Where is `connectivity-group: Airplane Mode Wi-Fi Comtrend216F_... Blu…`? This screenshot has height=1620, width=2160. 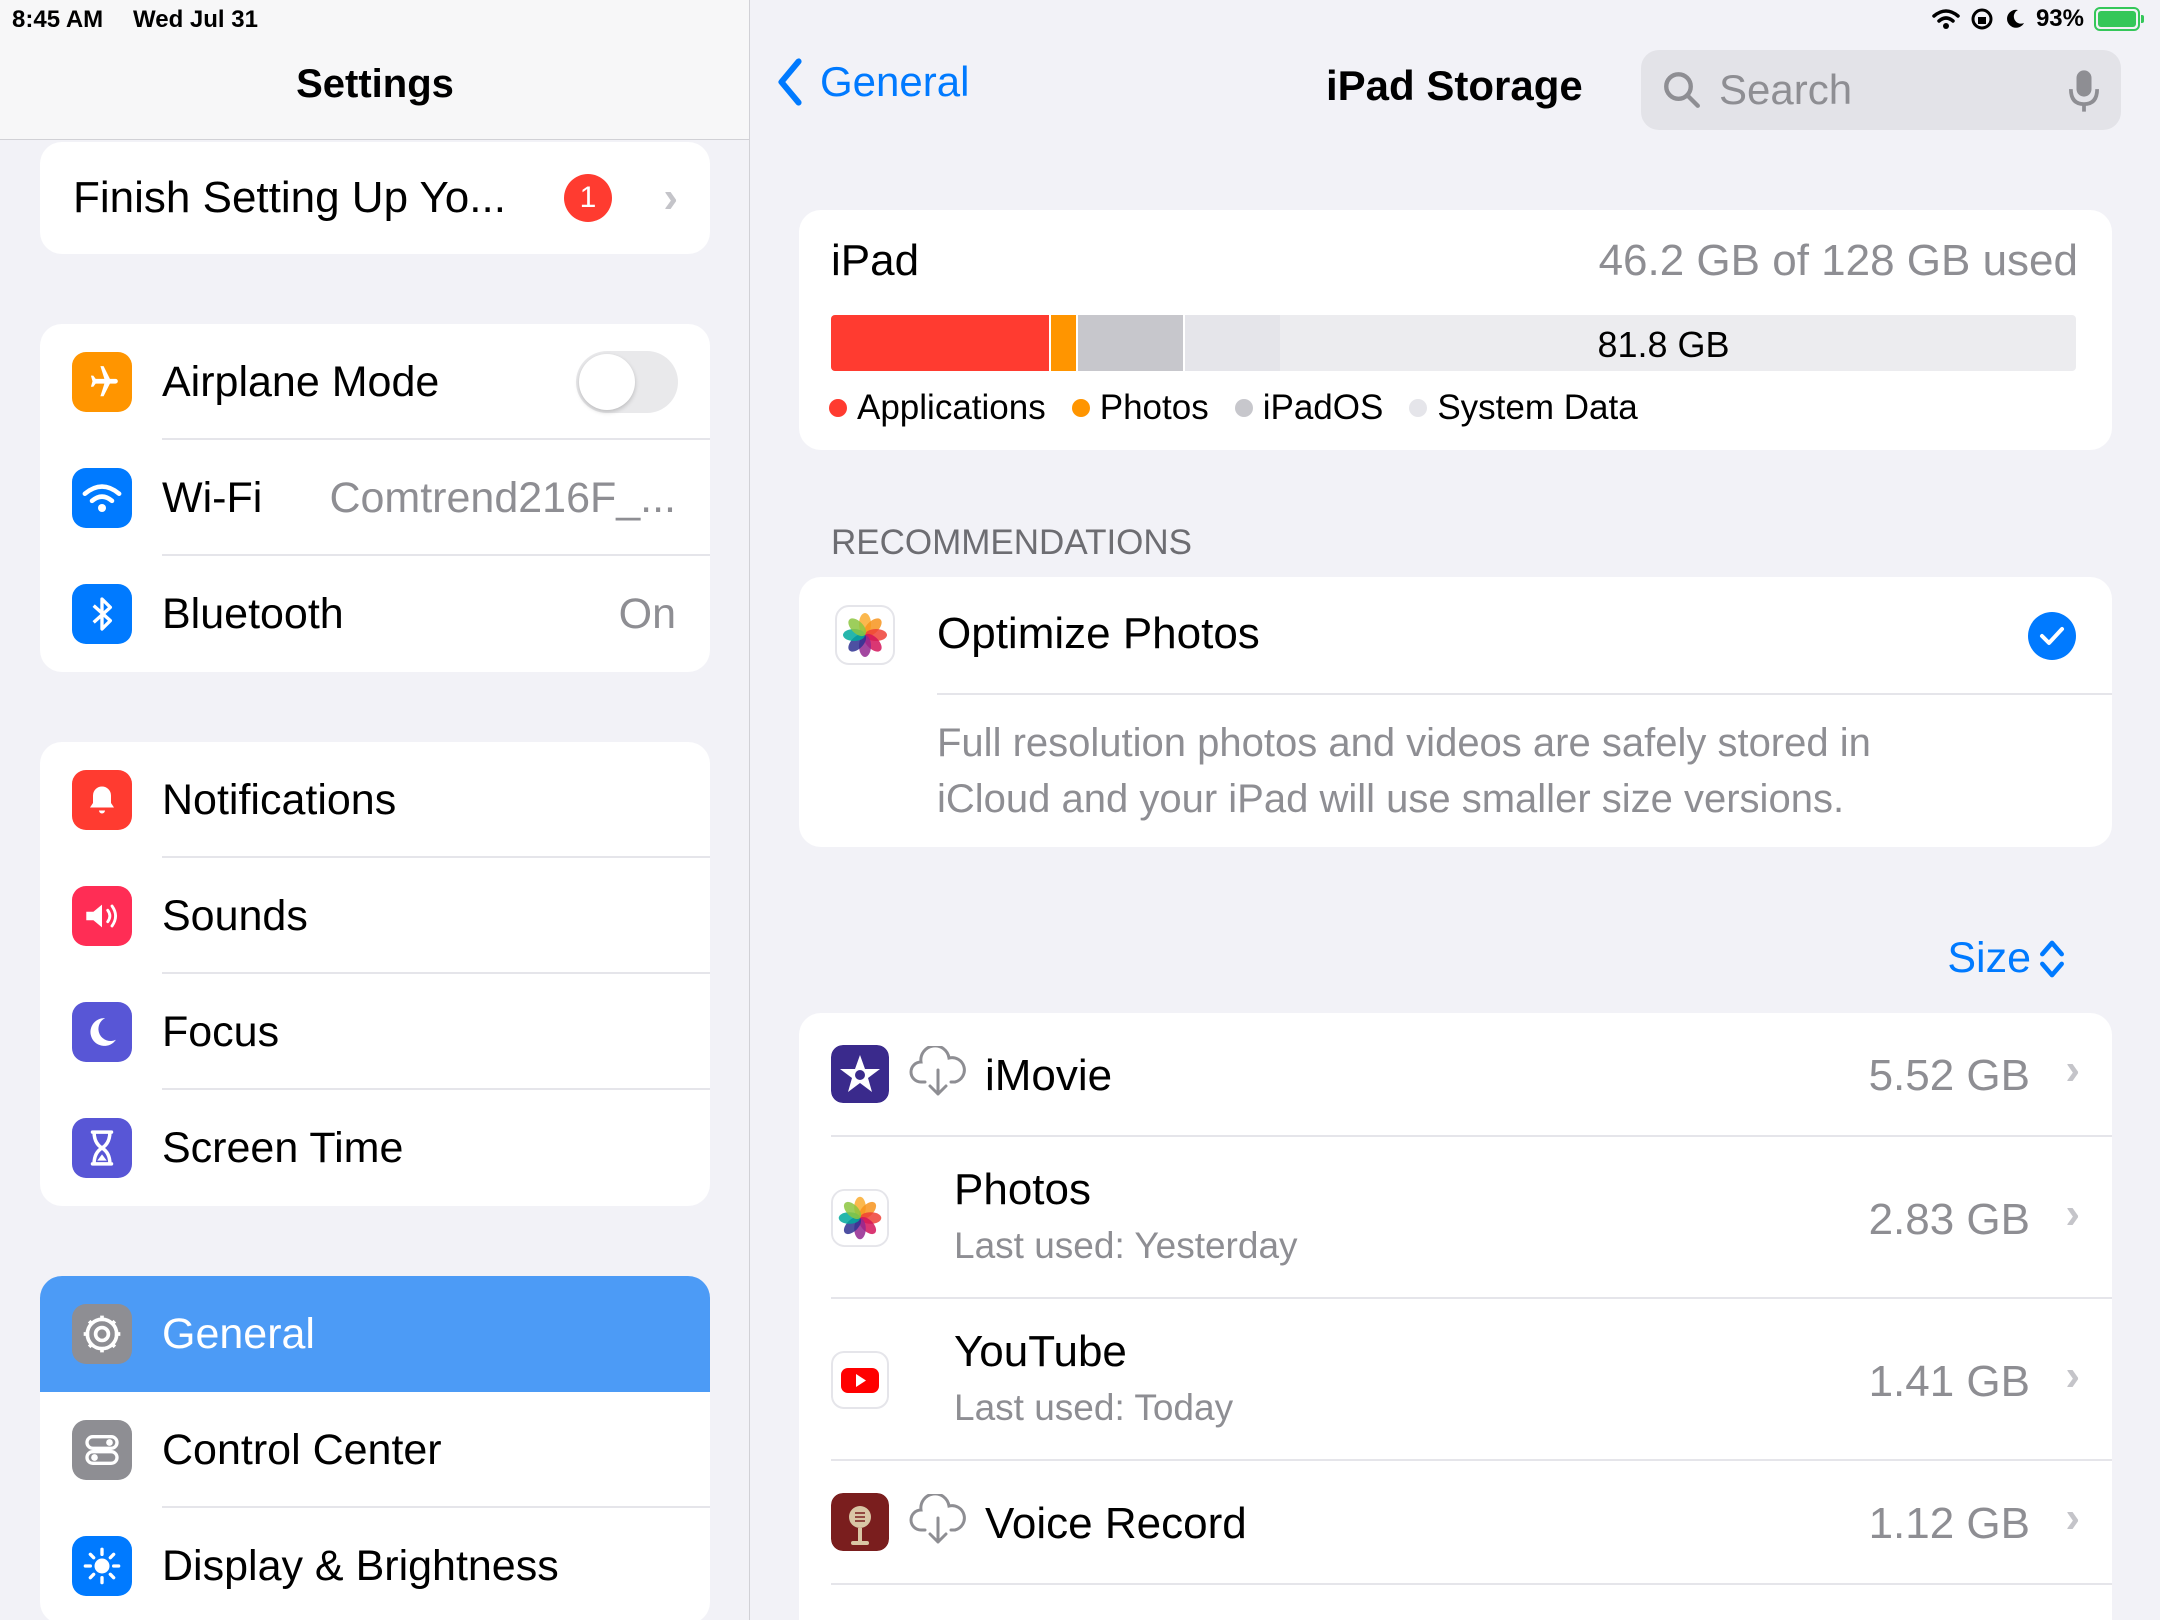
connectivity-group: Airplane Mode Wi-Fi Comtrend216F_... Blu… is located at coordinates (375, 498).